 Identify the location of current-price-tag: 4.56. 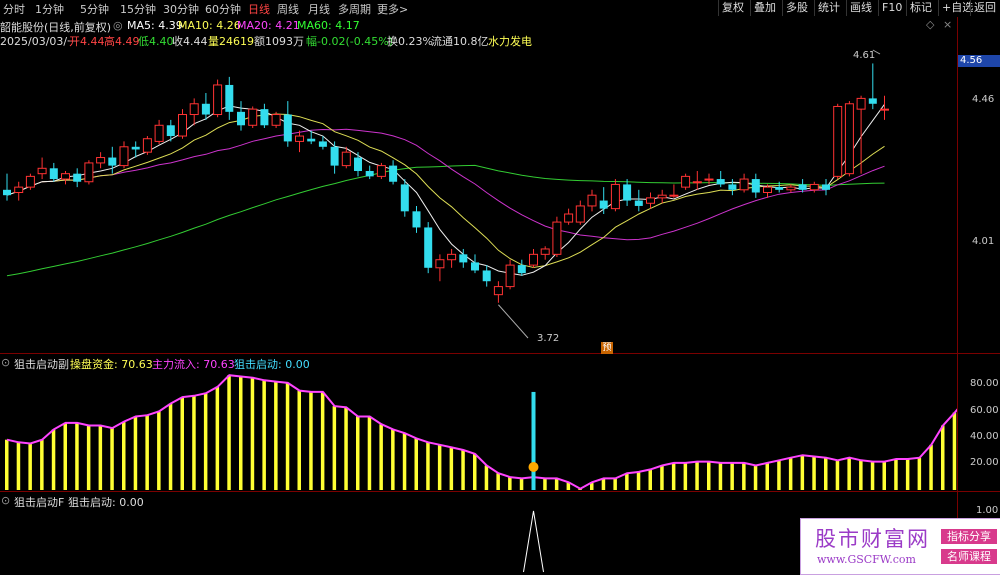
(979, 61).